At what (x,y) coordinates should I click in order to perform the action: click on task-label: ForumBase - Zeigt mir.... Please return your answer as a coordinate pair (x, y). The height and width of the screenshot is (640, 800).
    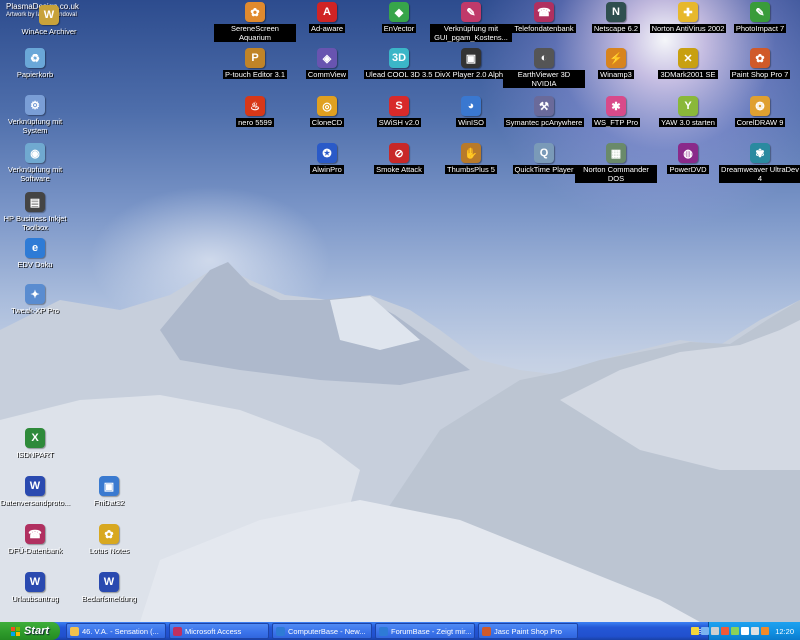
    Looking at the image, I should click on (431, 631).